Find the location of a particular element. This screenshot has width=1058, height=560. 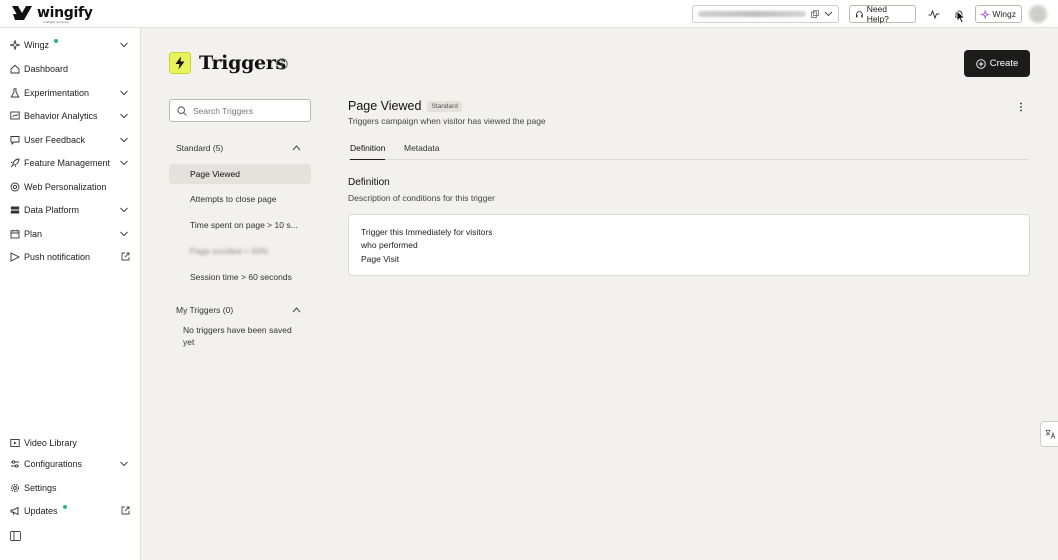

sidebar-item-push-notification: Push notification is located at coordinates (70, 257).